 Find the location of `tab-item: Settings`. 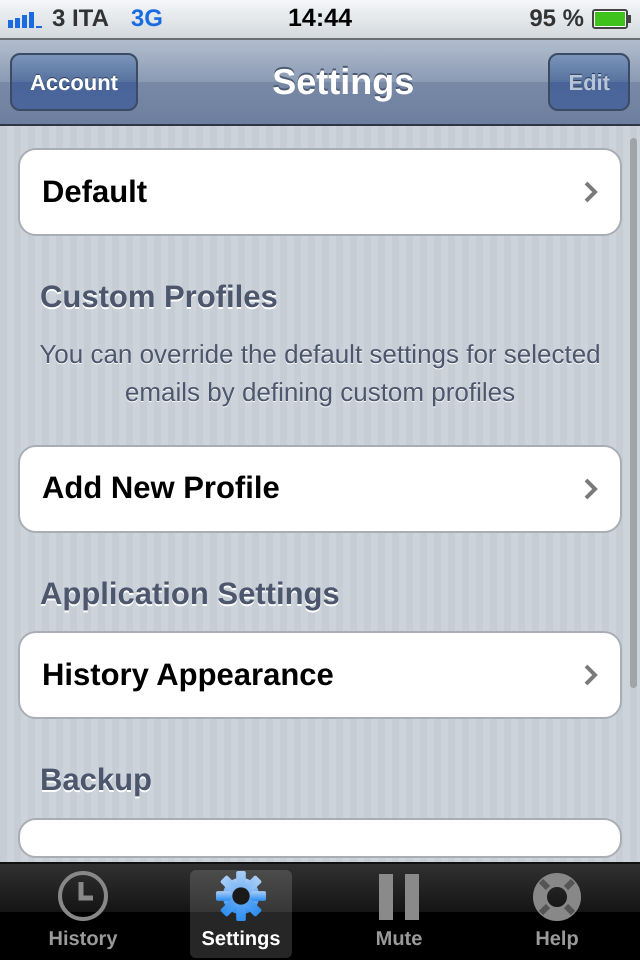

tab-item: Settings is located at coordinates (241, 914).